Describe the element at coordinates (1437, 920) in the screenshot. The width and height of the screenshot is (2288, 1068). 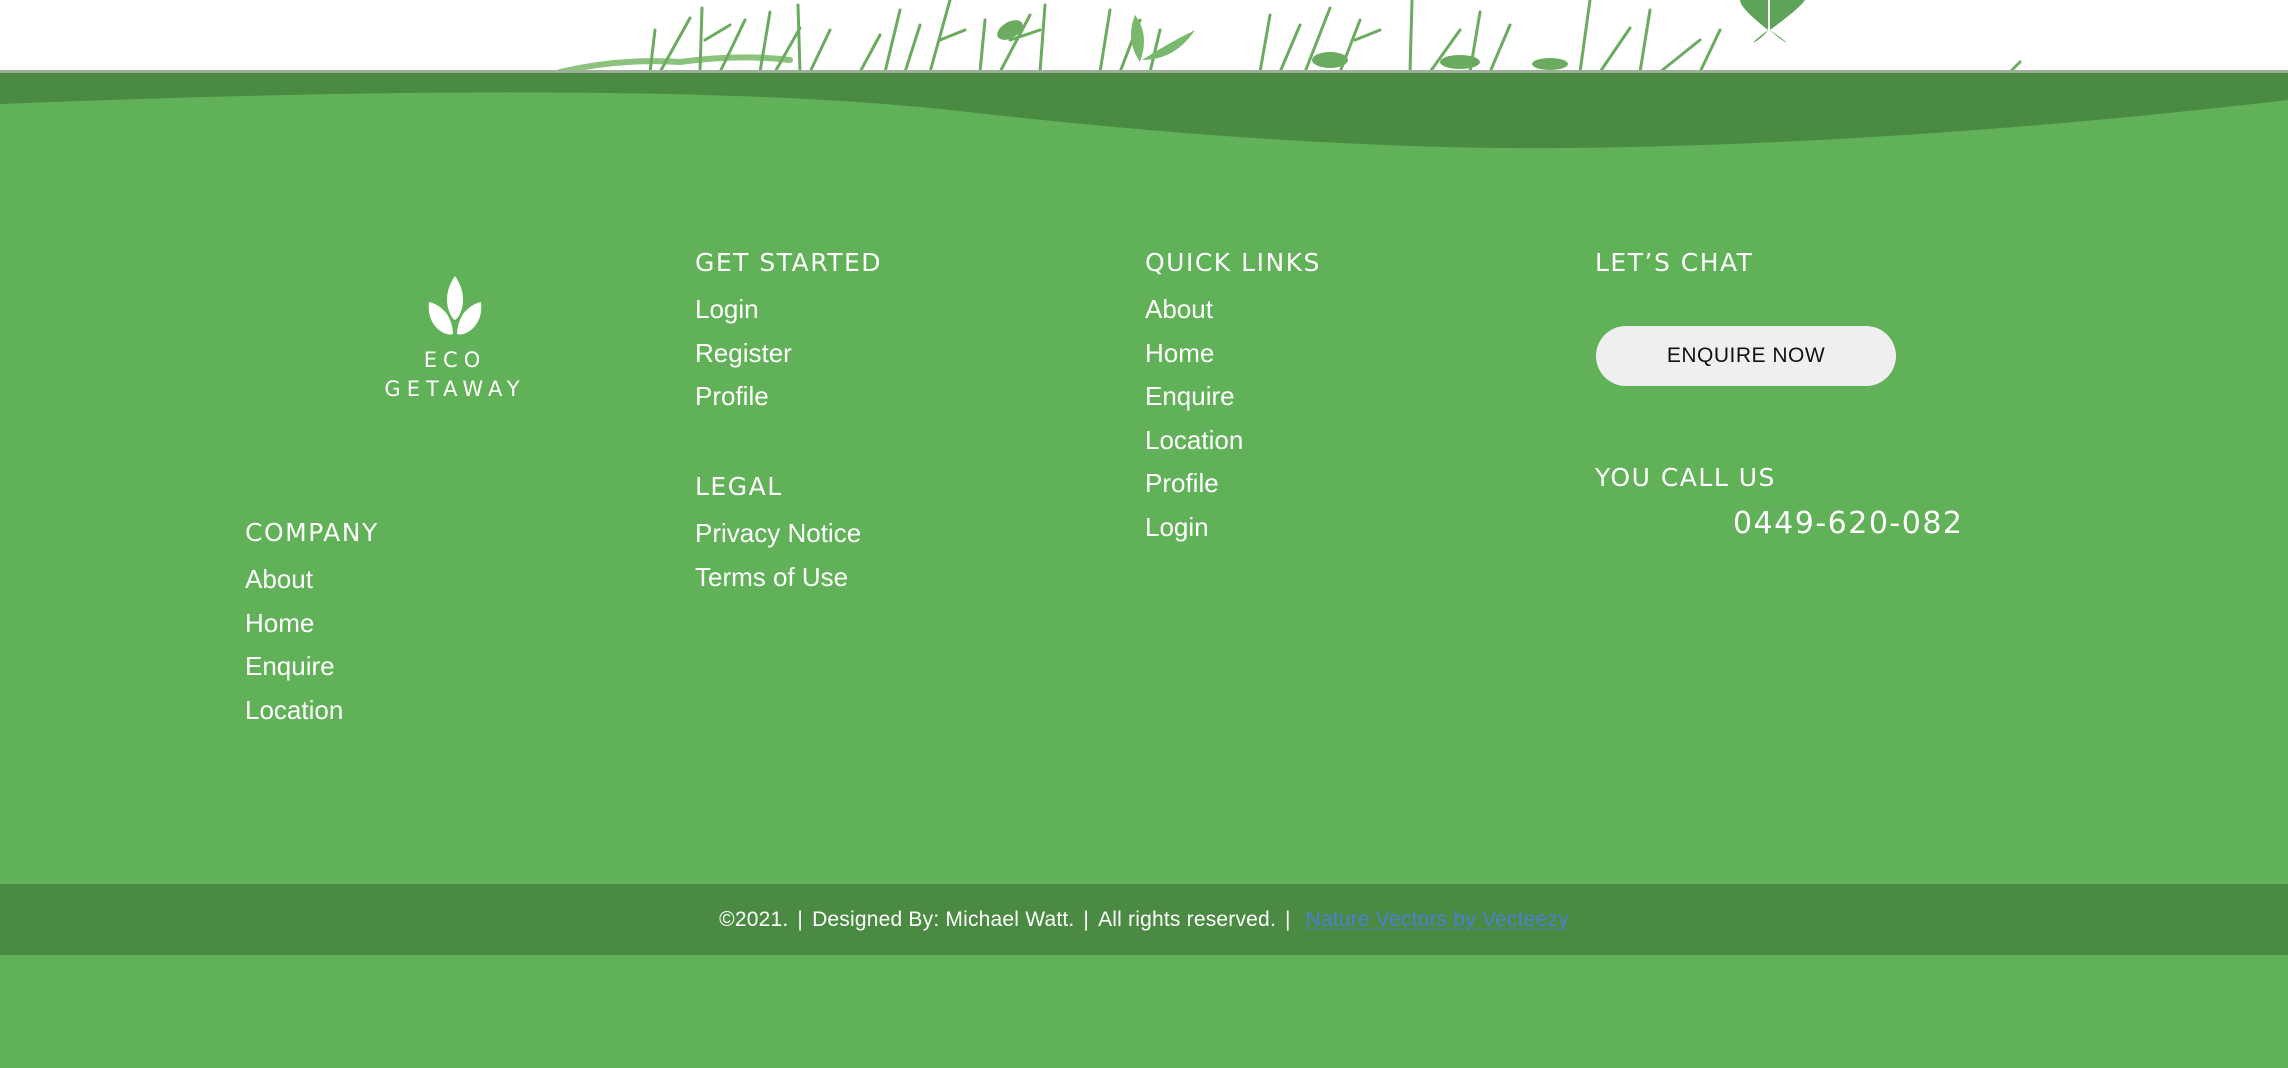
I see `vecteezy-credit-link: Nature Vectors by Vecteezy` at that location.